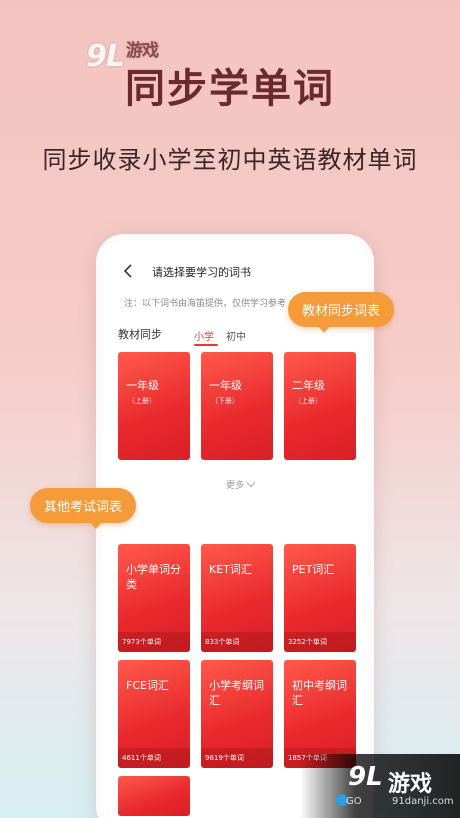 The width and height of the screenshot is (460, 818). What do you see at coordinates (236, 335) in the screenshot?
I see `tab-junior: 初中` at bounding box center [236, 335].